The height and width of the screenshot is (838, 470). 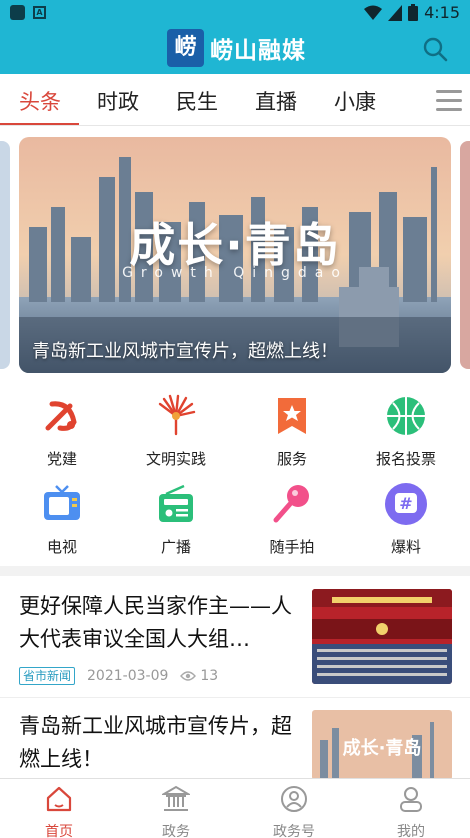 I want to click on grid-item-radio: 广播, so click(x=176, y=519).